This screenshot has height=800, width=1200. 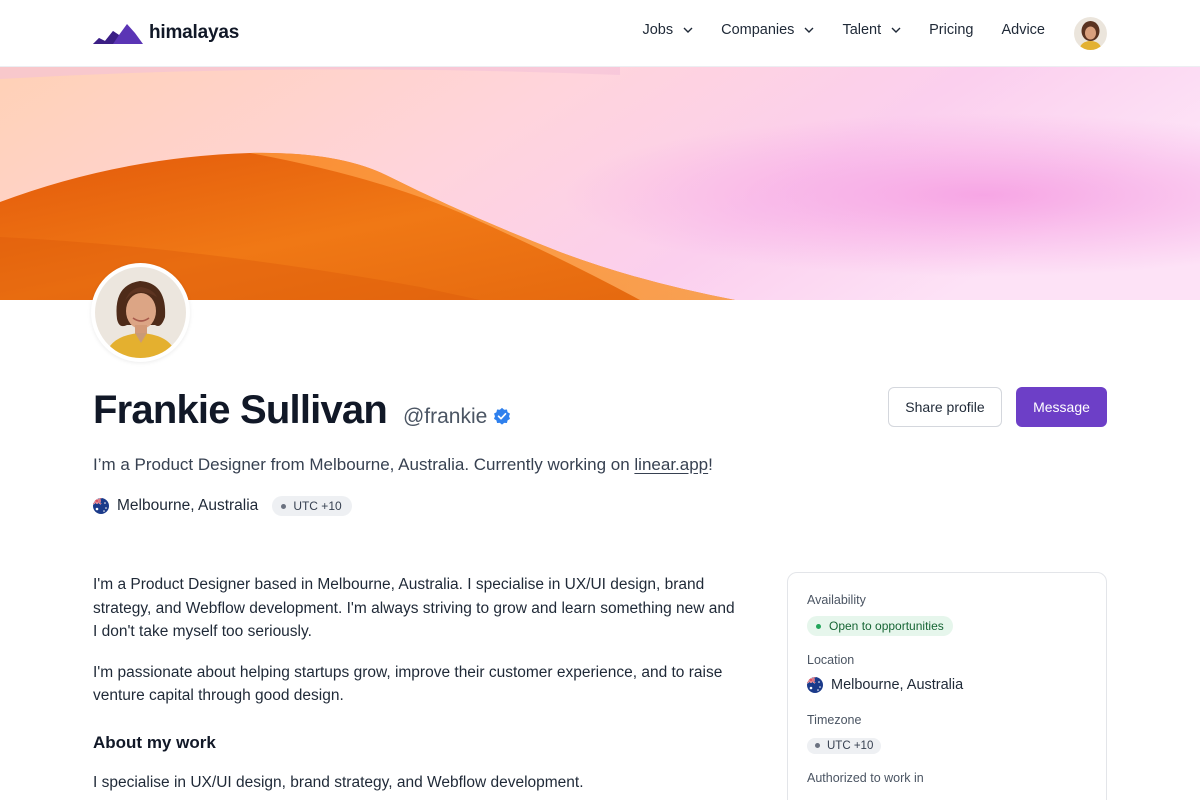 I want to click on nav-jobs: Jobs, so click(x=667, y=30).